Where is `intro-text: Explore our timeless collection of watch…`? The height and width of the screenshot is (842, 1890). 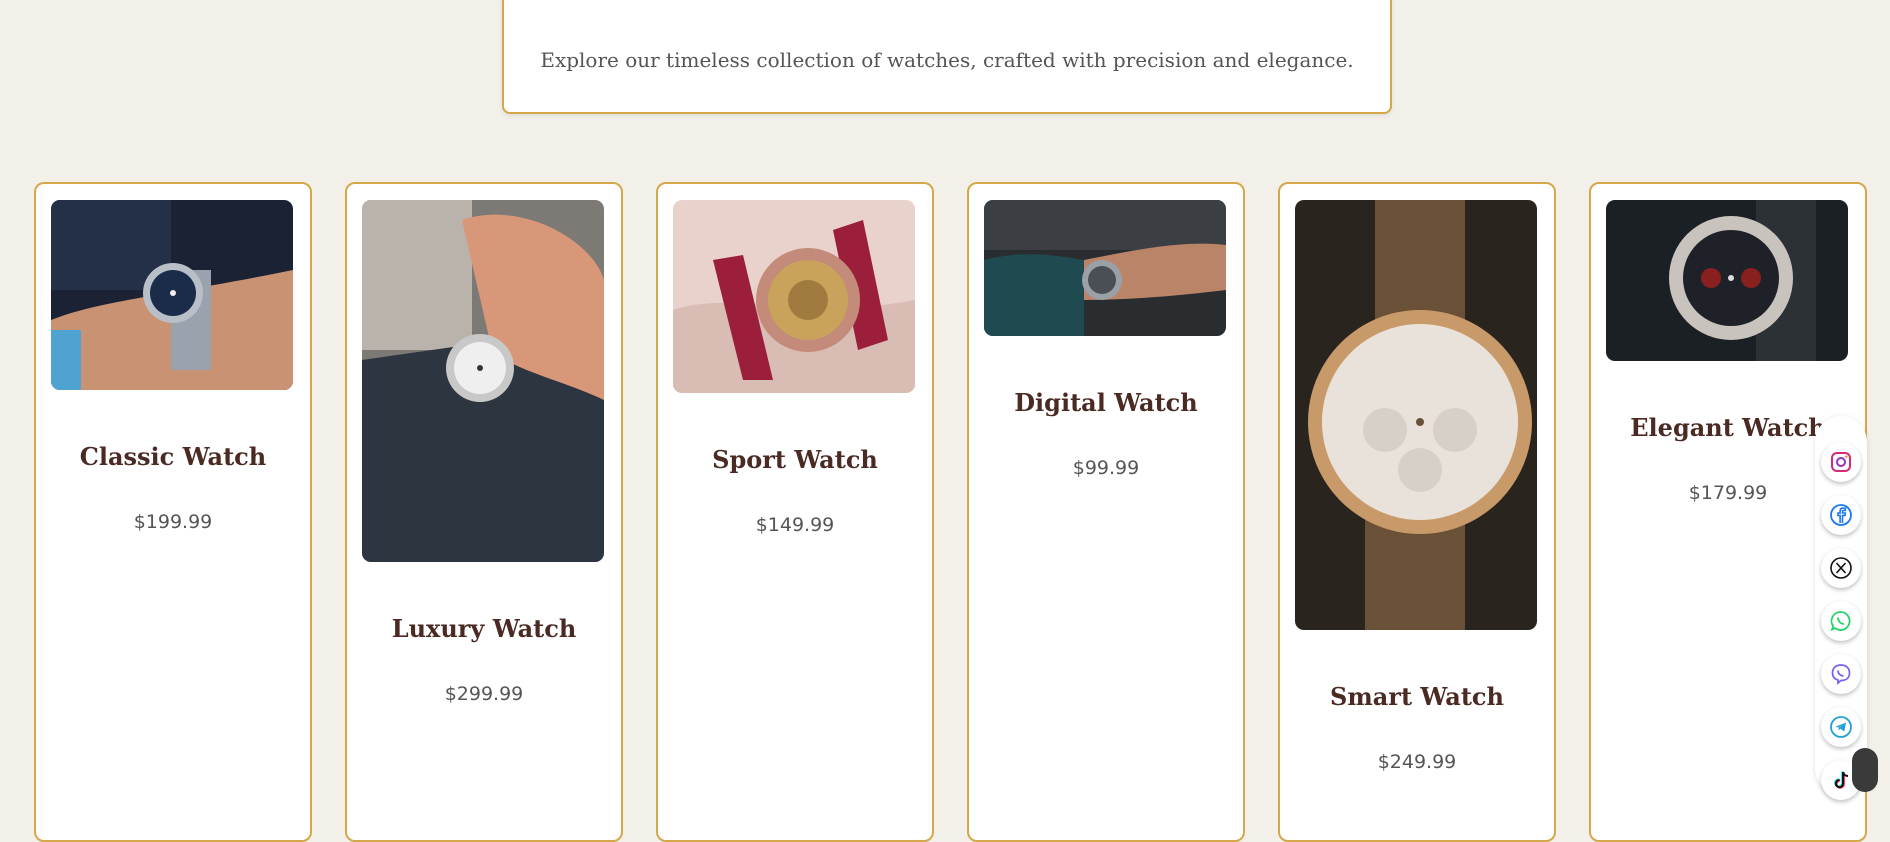 intro-text: Explore our timeless collection of watch… is located at coordinates (947, 60).